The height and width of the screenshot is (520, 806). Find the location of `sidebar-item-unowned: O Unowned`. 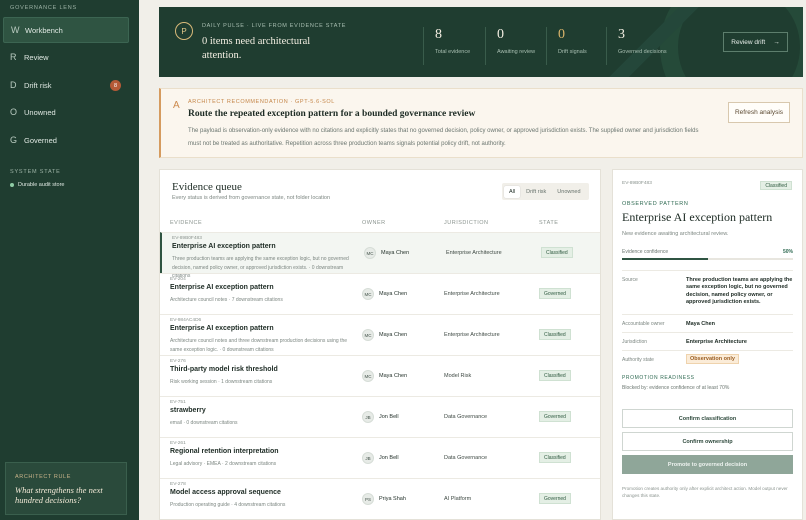

sidebar-item-unowned: O Unowned is located at coordinates (66, 112).